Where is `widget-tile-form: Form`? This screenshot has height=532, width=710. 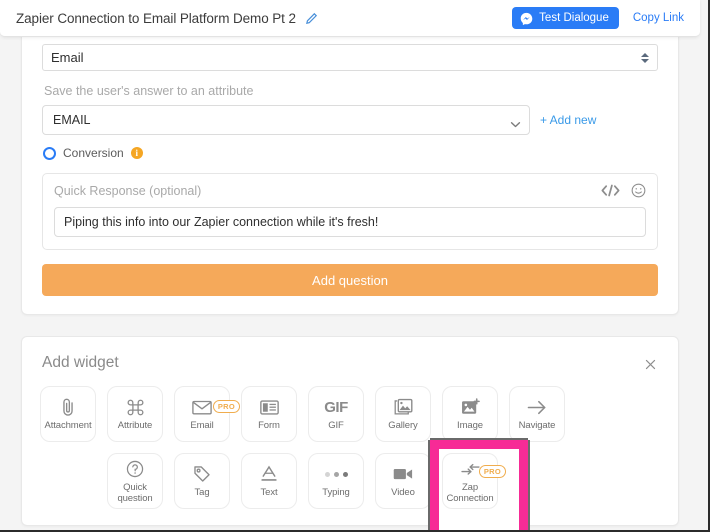
widget-tile-form: Form is located at coordinates (269, 414).